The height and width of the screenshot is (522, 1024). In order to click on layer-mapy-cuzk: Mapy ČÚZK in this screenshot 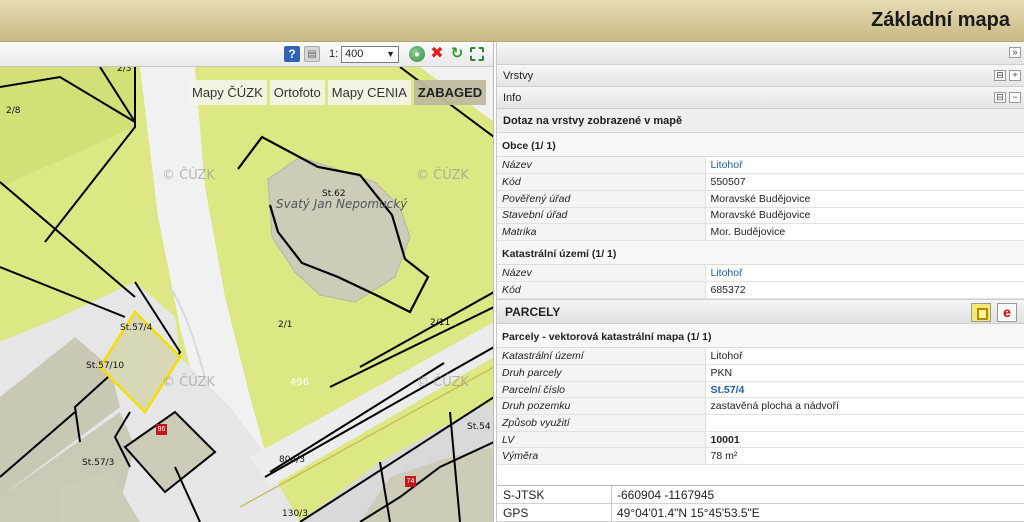, I will do `click(227, 92)`.